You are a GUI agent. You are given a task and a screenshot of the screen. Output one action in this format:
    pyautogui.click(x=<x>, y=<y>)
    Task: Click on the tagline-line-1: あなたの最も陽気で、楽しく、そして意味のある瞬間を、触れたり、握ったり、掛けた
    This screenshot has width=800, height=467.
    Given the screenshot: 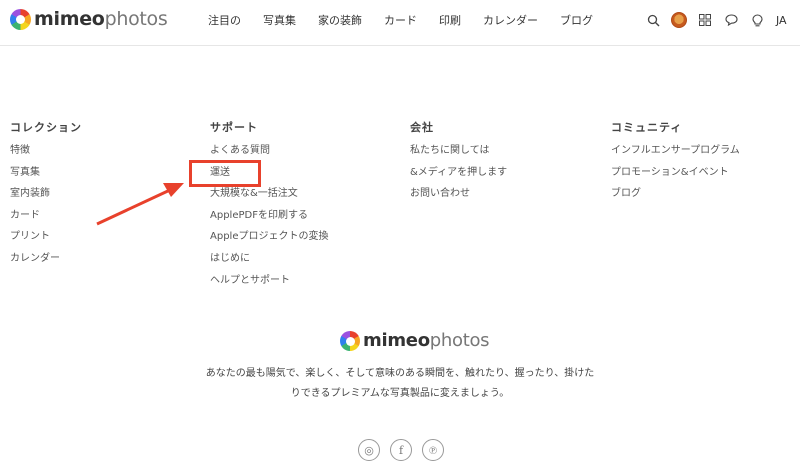 What is the action you would take?
    pyautogui.click(x=400, y=373)
    